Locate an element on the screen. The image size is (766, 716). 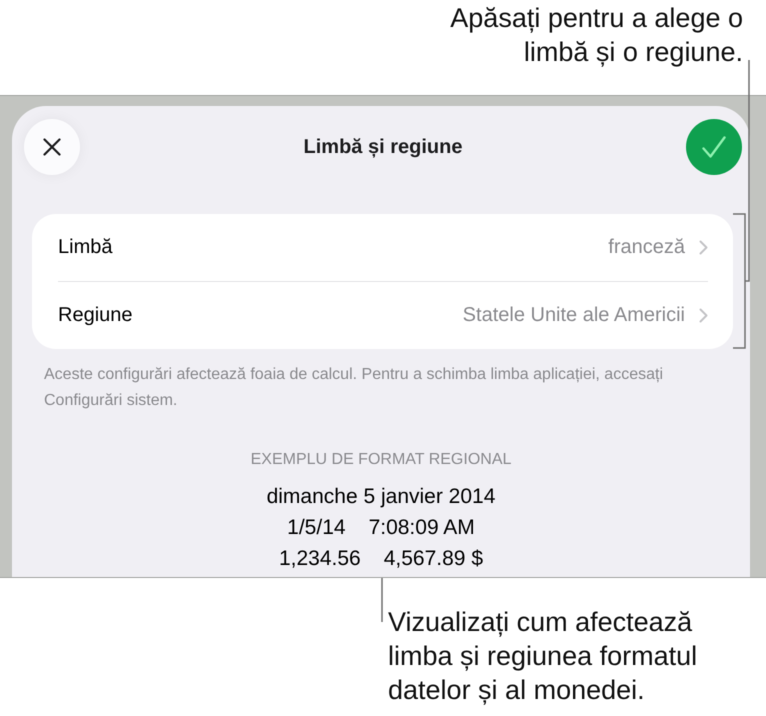
format-example: 7:08:09 AM is located at coordinates (421, 528).